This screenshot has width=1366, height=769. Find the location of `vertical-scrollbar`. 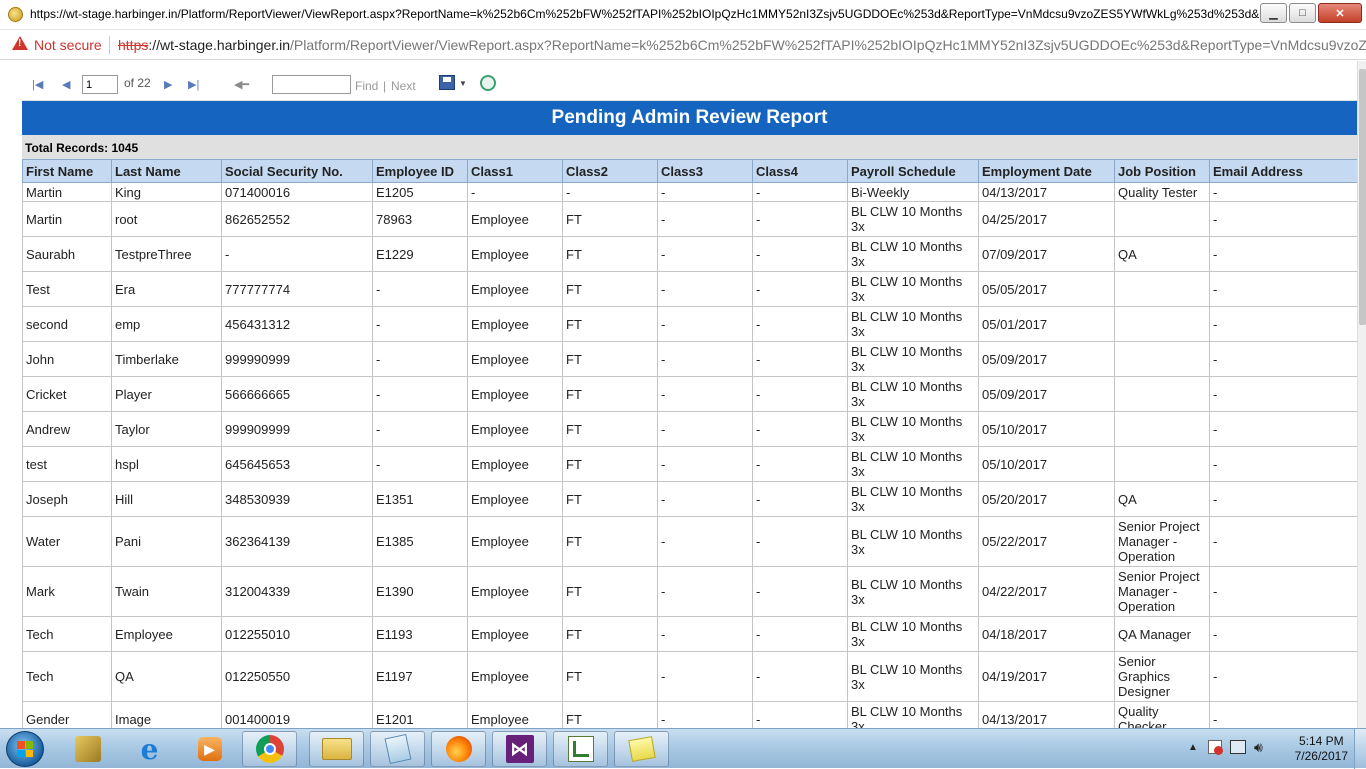

vertical-scrollbar is located at coordinates (1361, 394).